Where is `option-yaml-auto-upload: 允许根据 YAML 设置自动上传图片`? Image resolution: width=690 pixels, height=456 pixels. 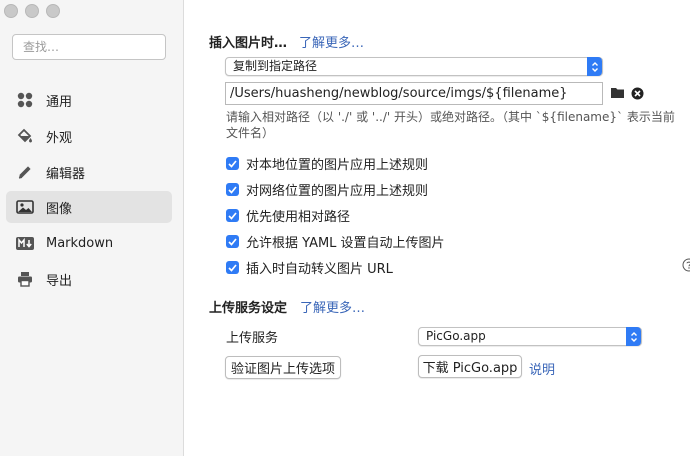 option-yaml-auto-upload: 允许根据 YAML 设置自动上传图片 is located at coordinates (335, 241).